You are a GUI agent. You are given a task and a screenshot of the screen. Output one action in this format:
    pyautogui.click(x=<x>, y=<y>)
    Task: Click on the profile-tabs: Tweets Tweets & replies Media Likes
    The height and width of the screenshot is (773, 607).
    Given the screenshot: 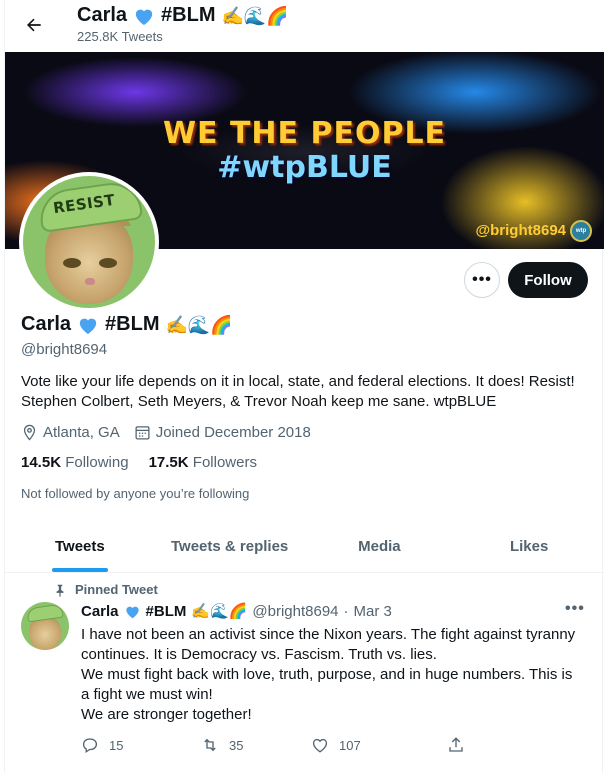 What is the action you would take?
    pyautogui.click(x=304, y=546)
    